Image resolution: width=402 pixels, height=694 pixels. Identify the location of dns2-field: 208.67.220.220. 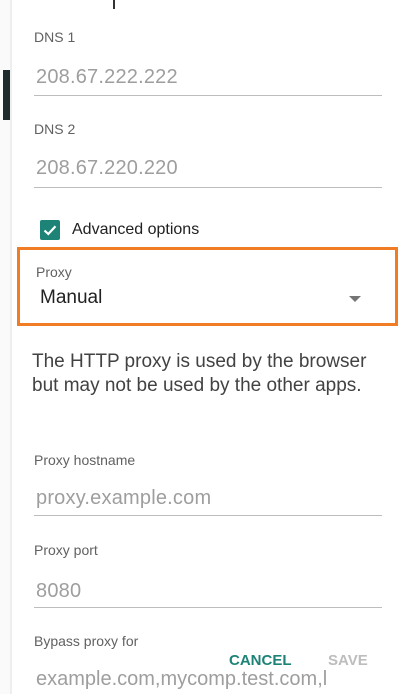
(107, 168).